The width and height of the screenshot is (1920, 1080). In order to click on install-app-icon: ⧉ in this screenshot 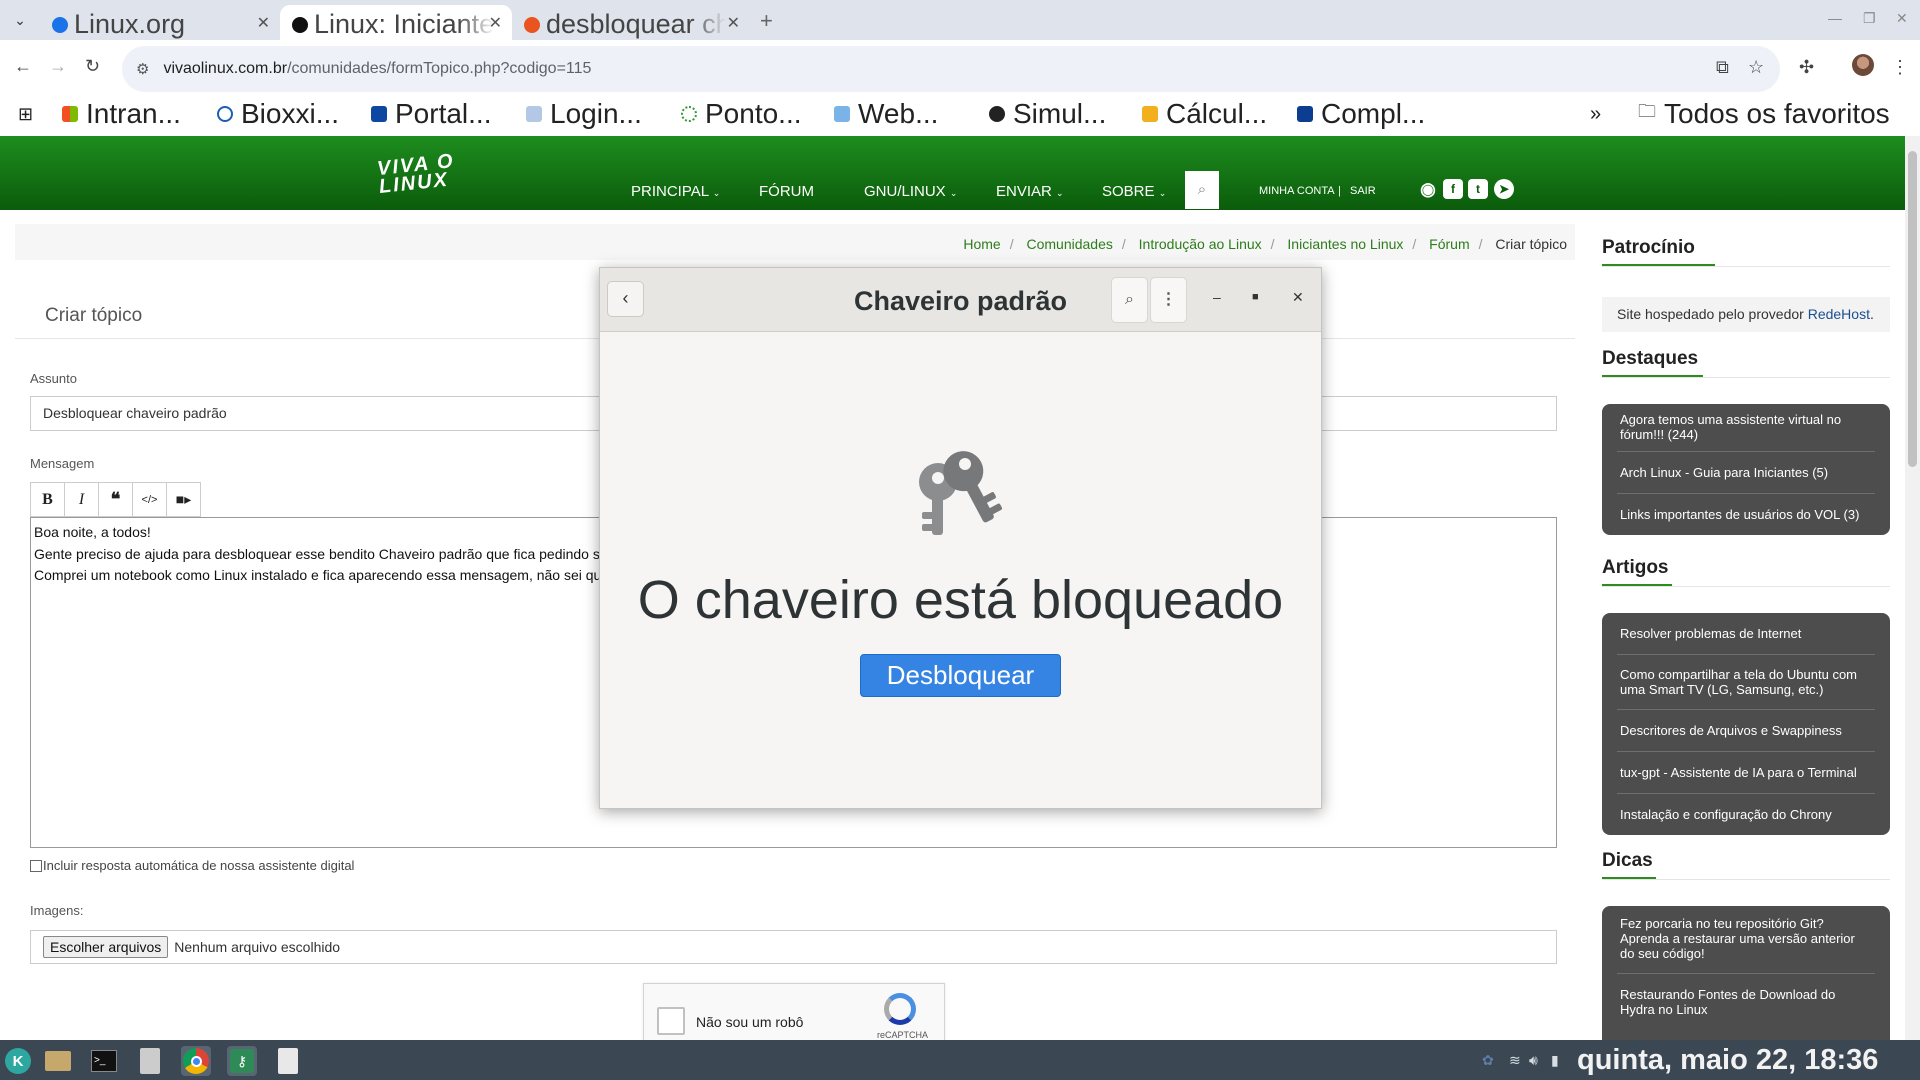, I will do `click(1722, 67)`.